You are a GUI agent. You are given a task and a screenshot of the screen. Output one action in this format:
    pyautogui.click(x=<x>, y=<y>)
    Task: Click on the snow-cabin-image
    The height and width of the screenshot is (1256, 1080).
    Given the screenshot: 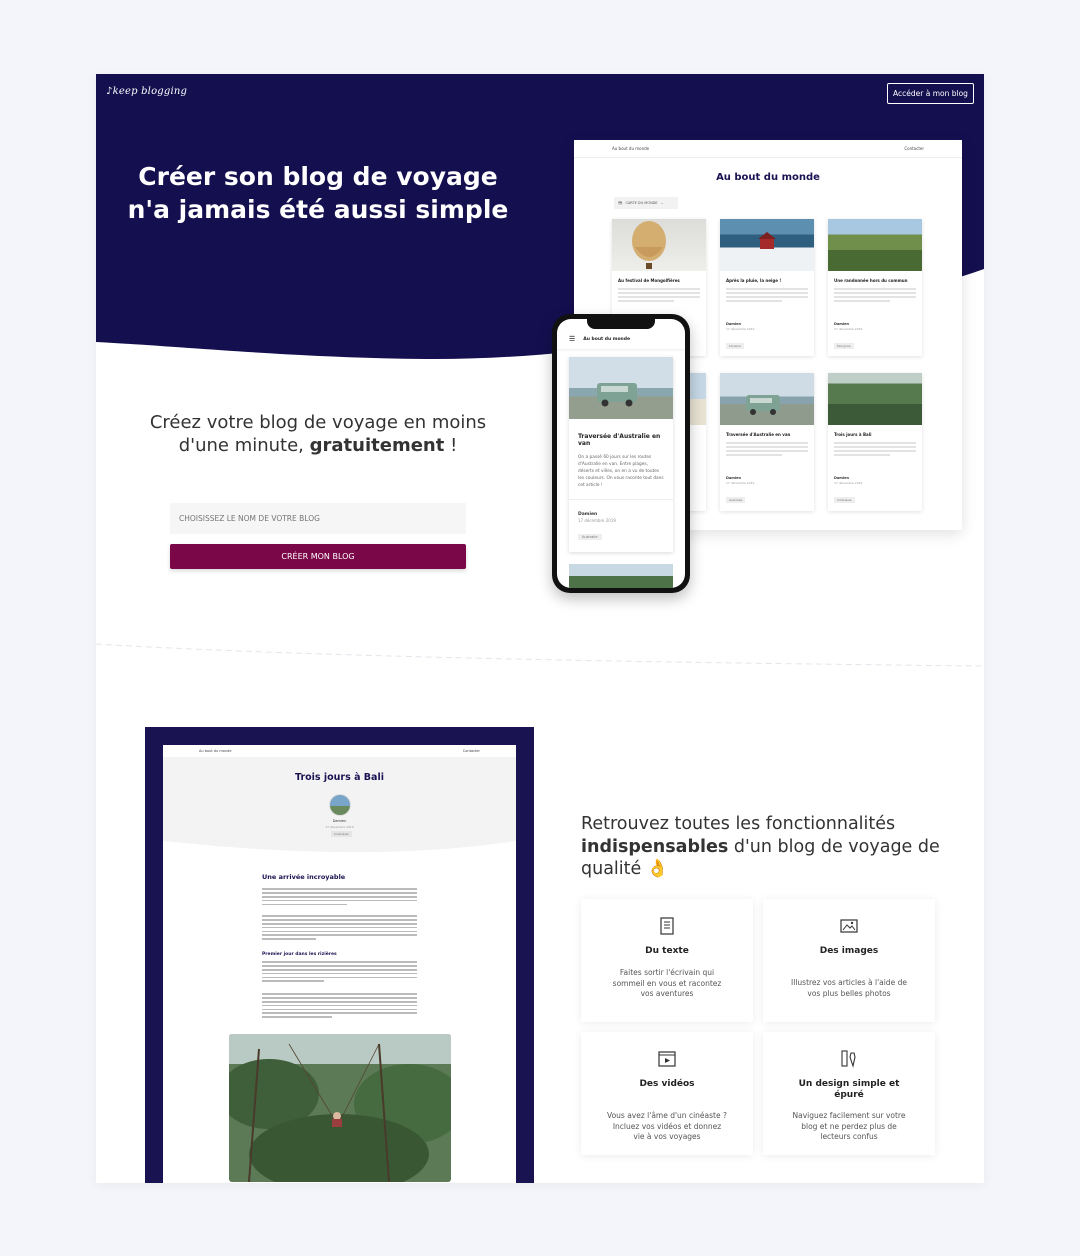 What is the action you would take?
    pyautogui.click(x=767, y=245)
    